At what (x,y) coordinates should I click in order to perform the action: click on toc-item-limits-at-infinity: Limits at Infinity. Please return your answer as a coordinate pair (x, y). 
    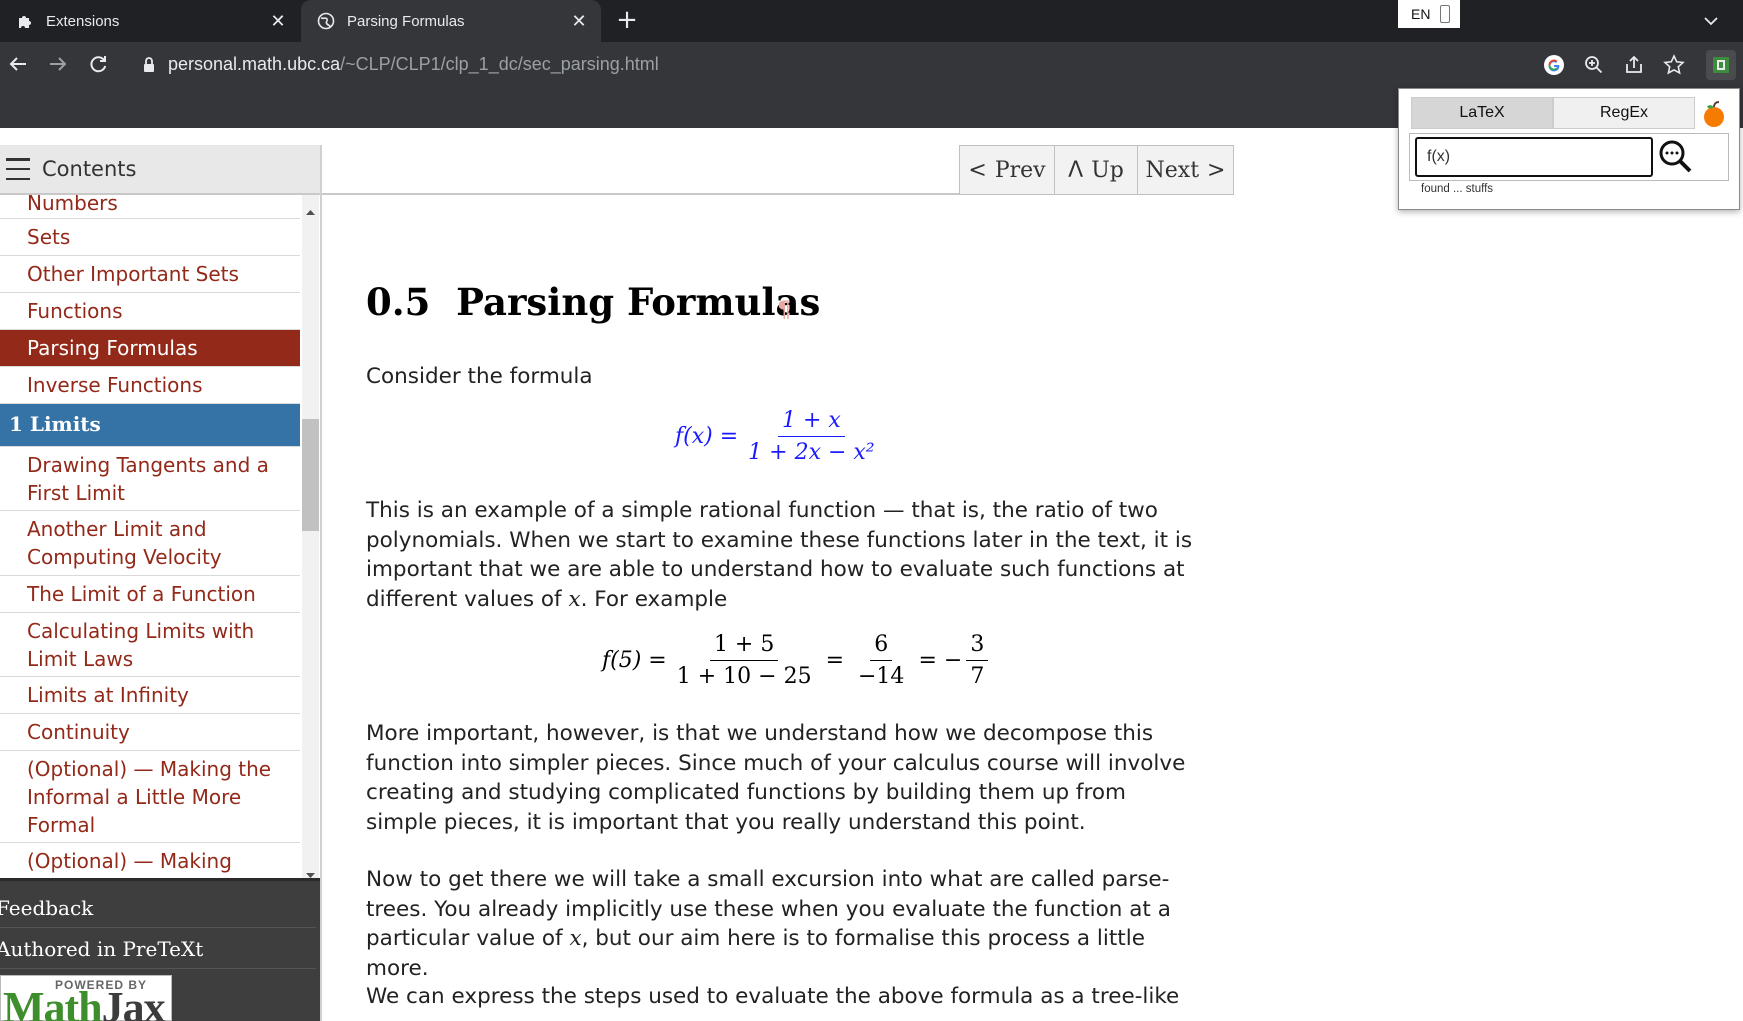
    Looking at the image, I should click on (150, 695).